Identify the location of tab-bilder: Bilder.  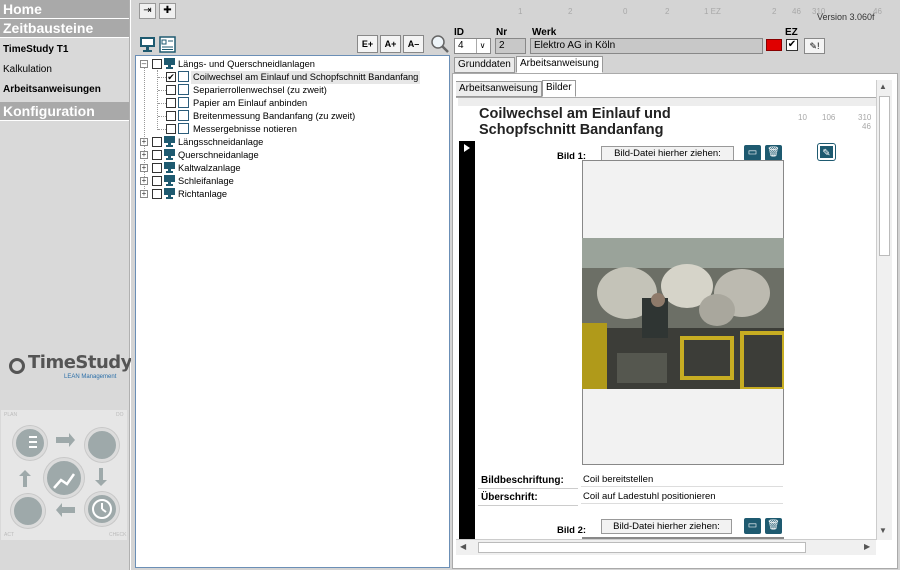
(559, 88).